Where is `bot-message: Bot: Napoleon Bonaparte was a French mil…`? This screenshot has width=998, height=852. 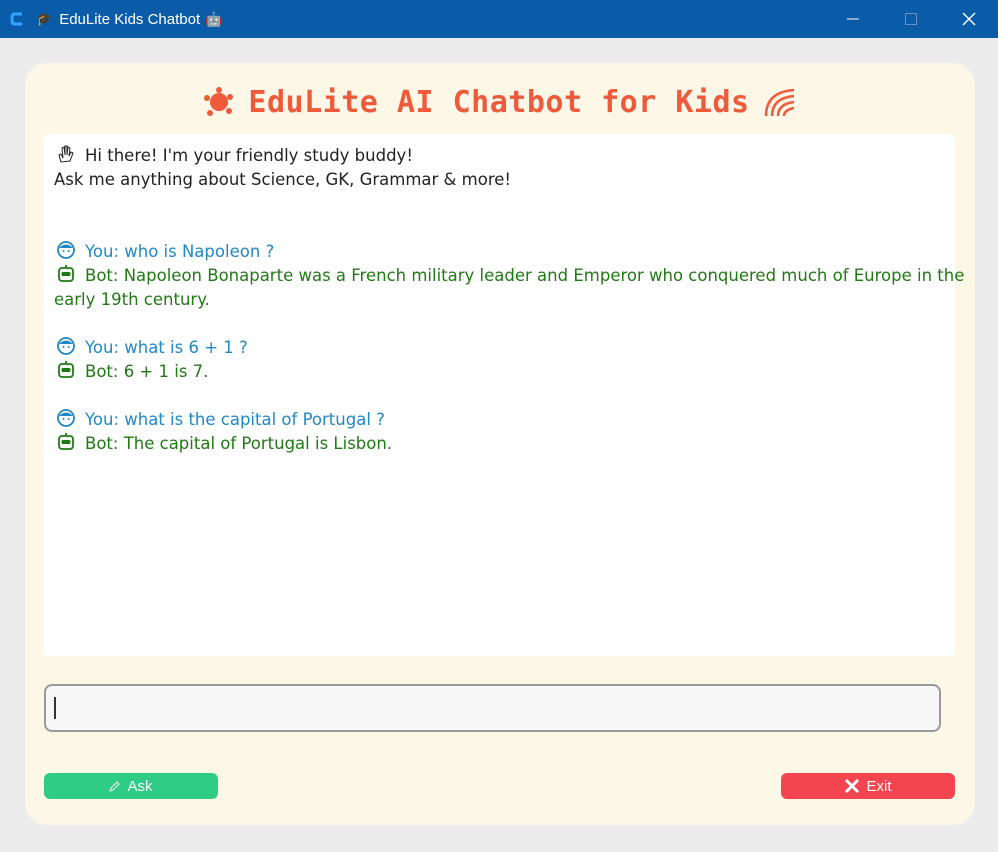 bot-message: Bot: Napoleon Bonaparte was a French mil… is located at coordinates (509, 276).